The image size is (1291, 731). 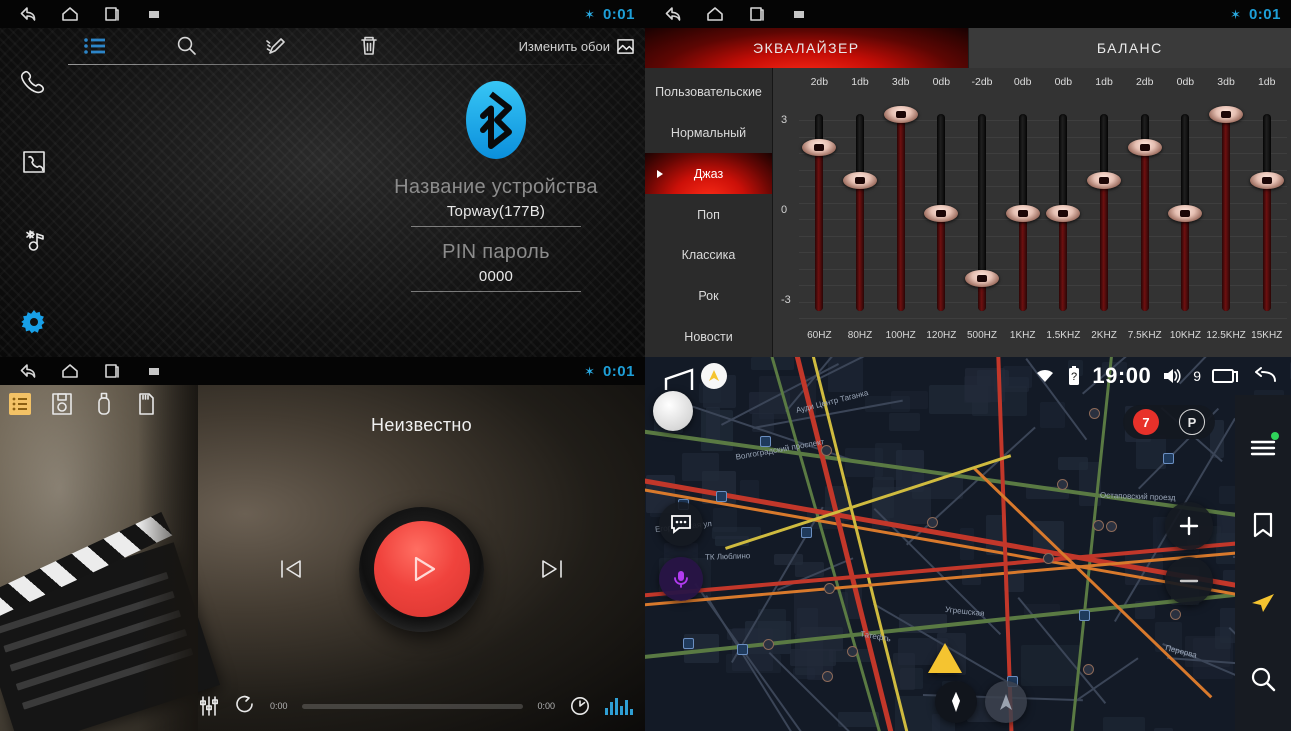 What do you see at coordinates (70, 14) in the screenshot?
I see `home-icon` at bounding box center [70, 14].